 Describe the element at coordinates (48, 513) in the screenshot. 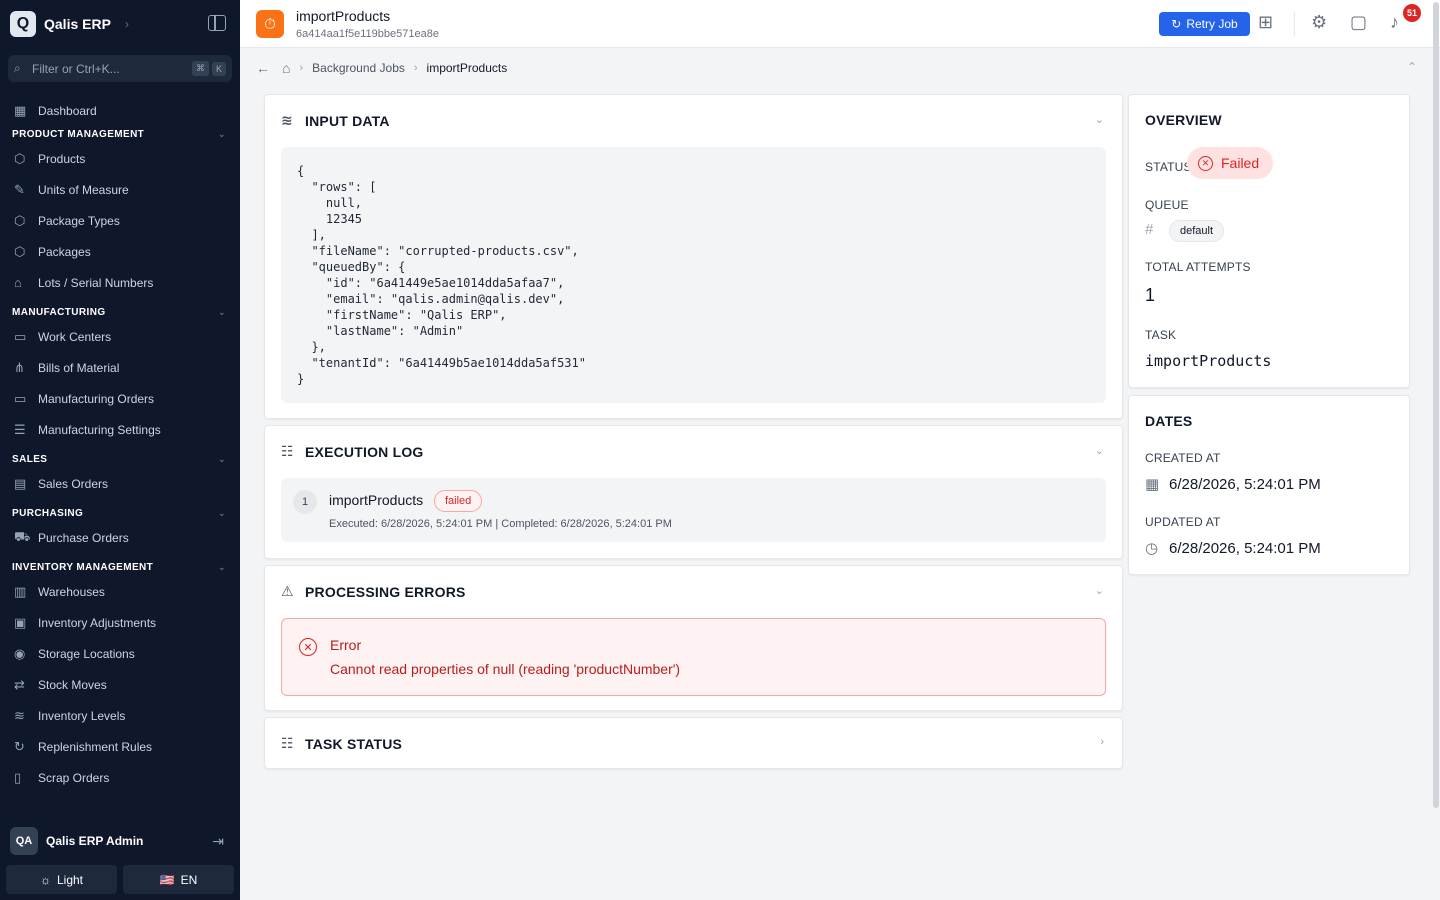

I see `section-title: PURCHASING` at that location.